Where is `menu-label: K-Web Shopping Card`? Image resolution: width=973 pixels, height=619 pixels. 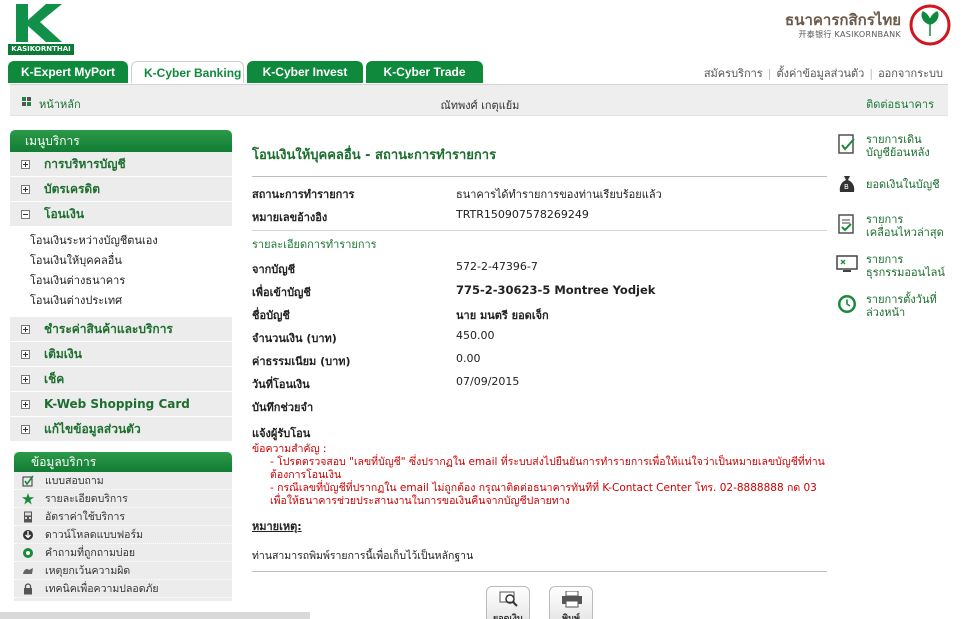
menu-label: K-Web Shopping Card is located at coordinates (117, 404).